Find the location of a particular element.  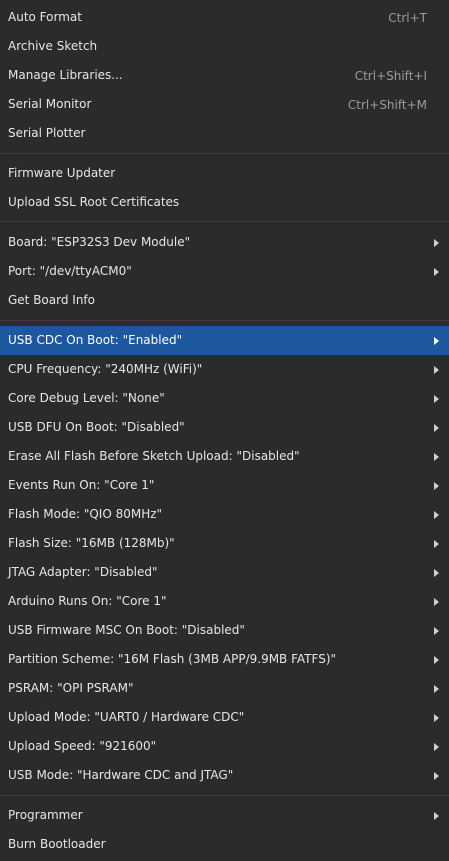

menu-item-archive-sketch: Archive Sketch is located at coordinates (224, 46).